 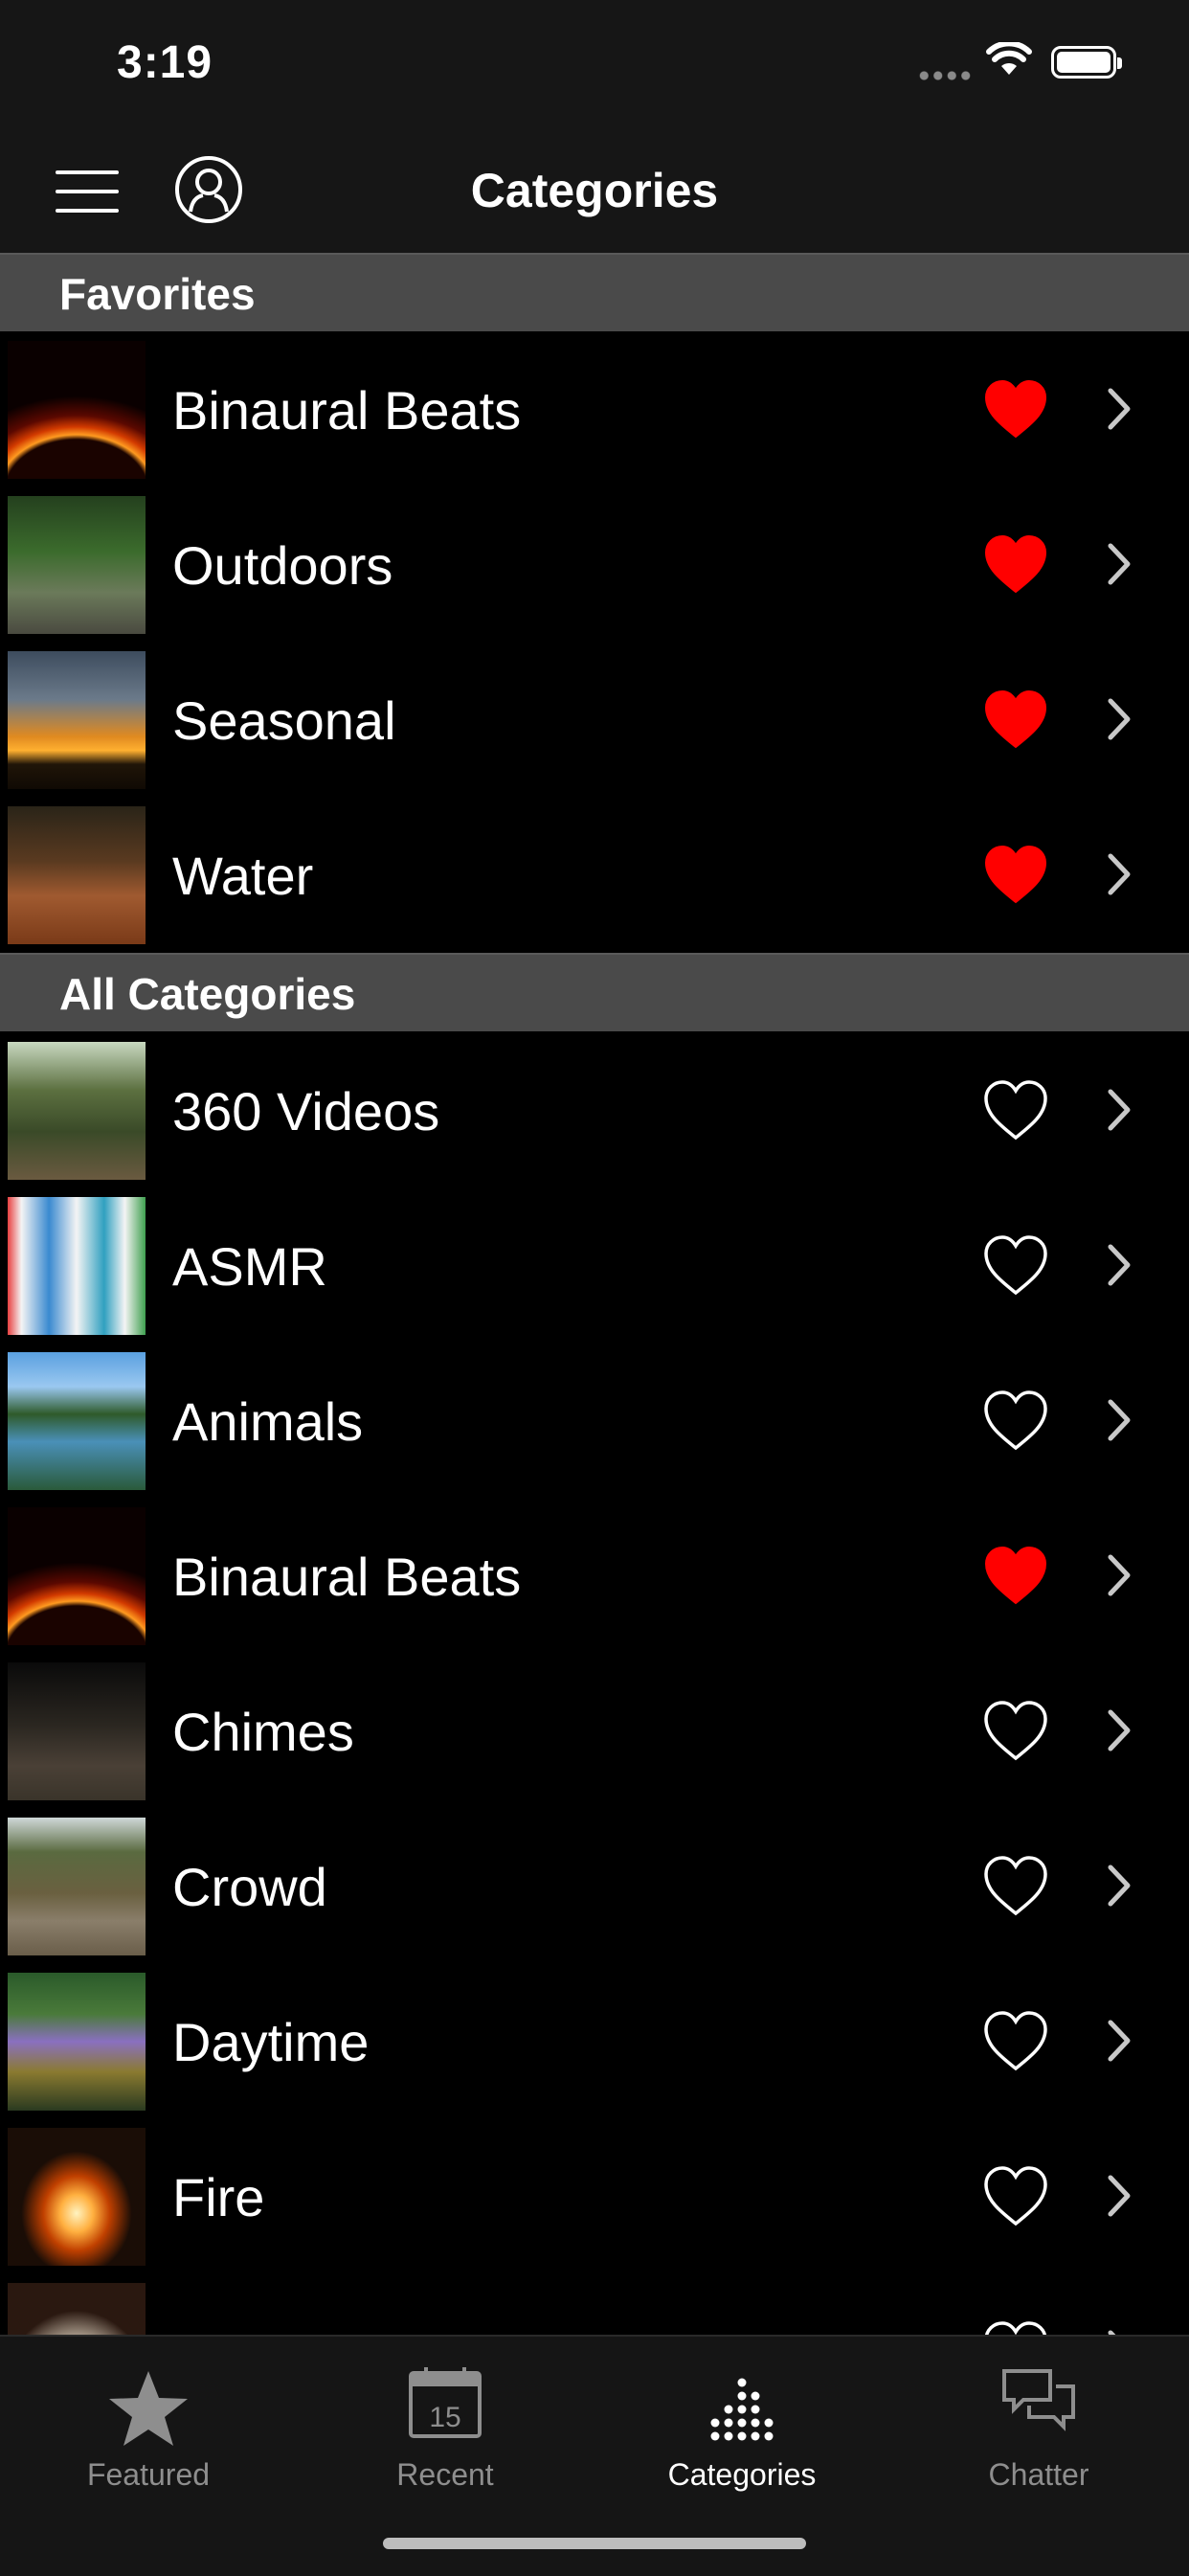 I want to click on tab-featured: Featured, so click(x=148, y=2432).